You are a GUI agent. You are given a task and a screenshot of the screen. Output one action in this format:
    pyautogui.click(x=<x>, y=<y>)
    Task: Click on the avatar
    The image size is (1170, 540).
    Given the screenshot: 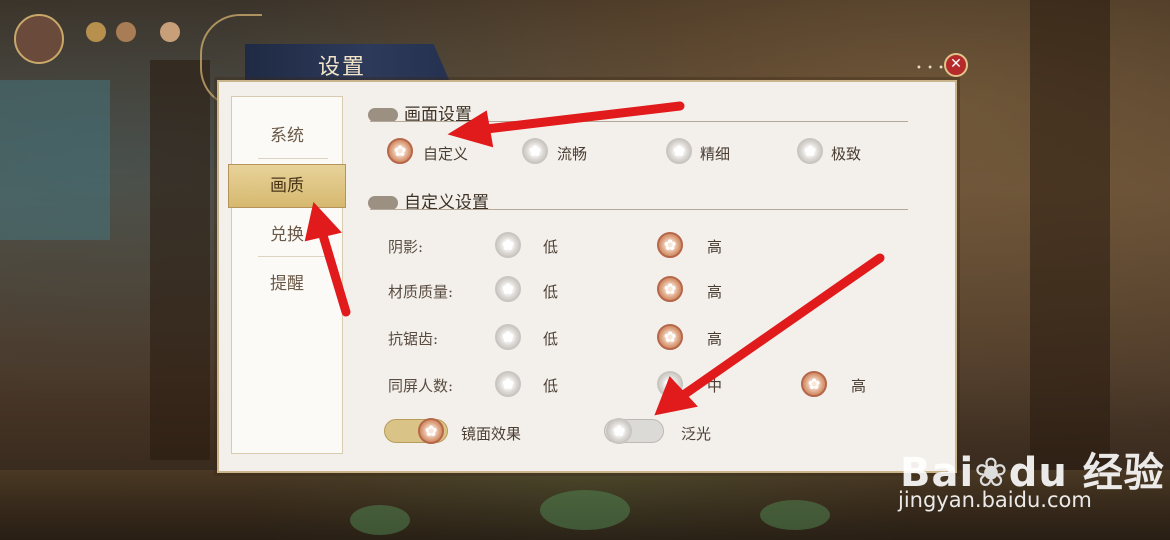 What is the action you would take?
    pyautogui.click(x=39, y=39)
    